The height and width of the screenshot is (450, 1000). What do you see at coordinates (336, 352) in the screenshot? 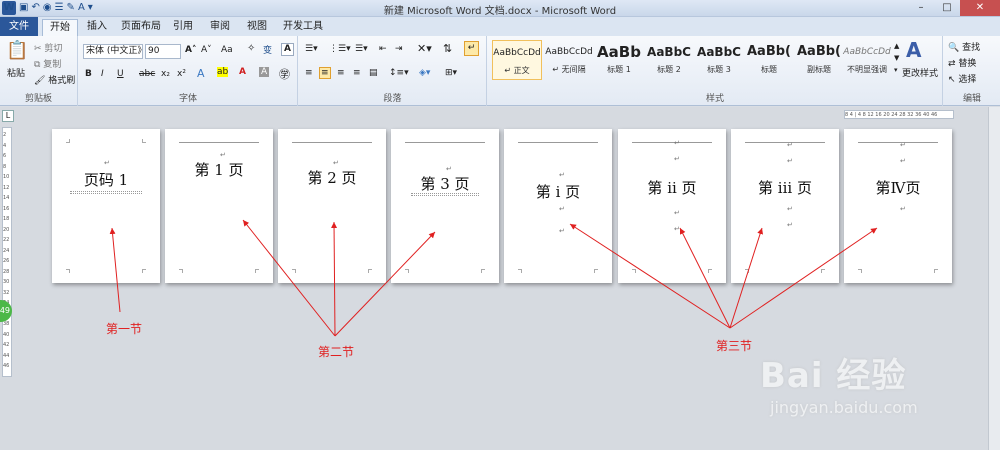
I see `section-2-label: 第二节` at bounding box center [336, 352].